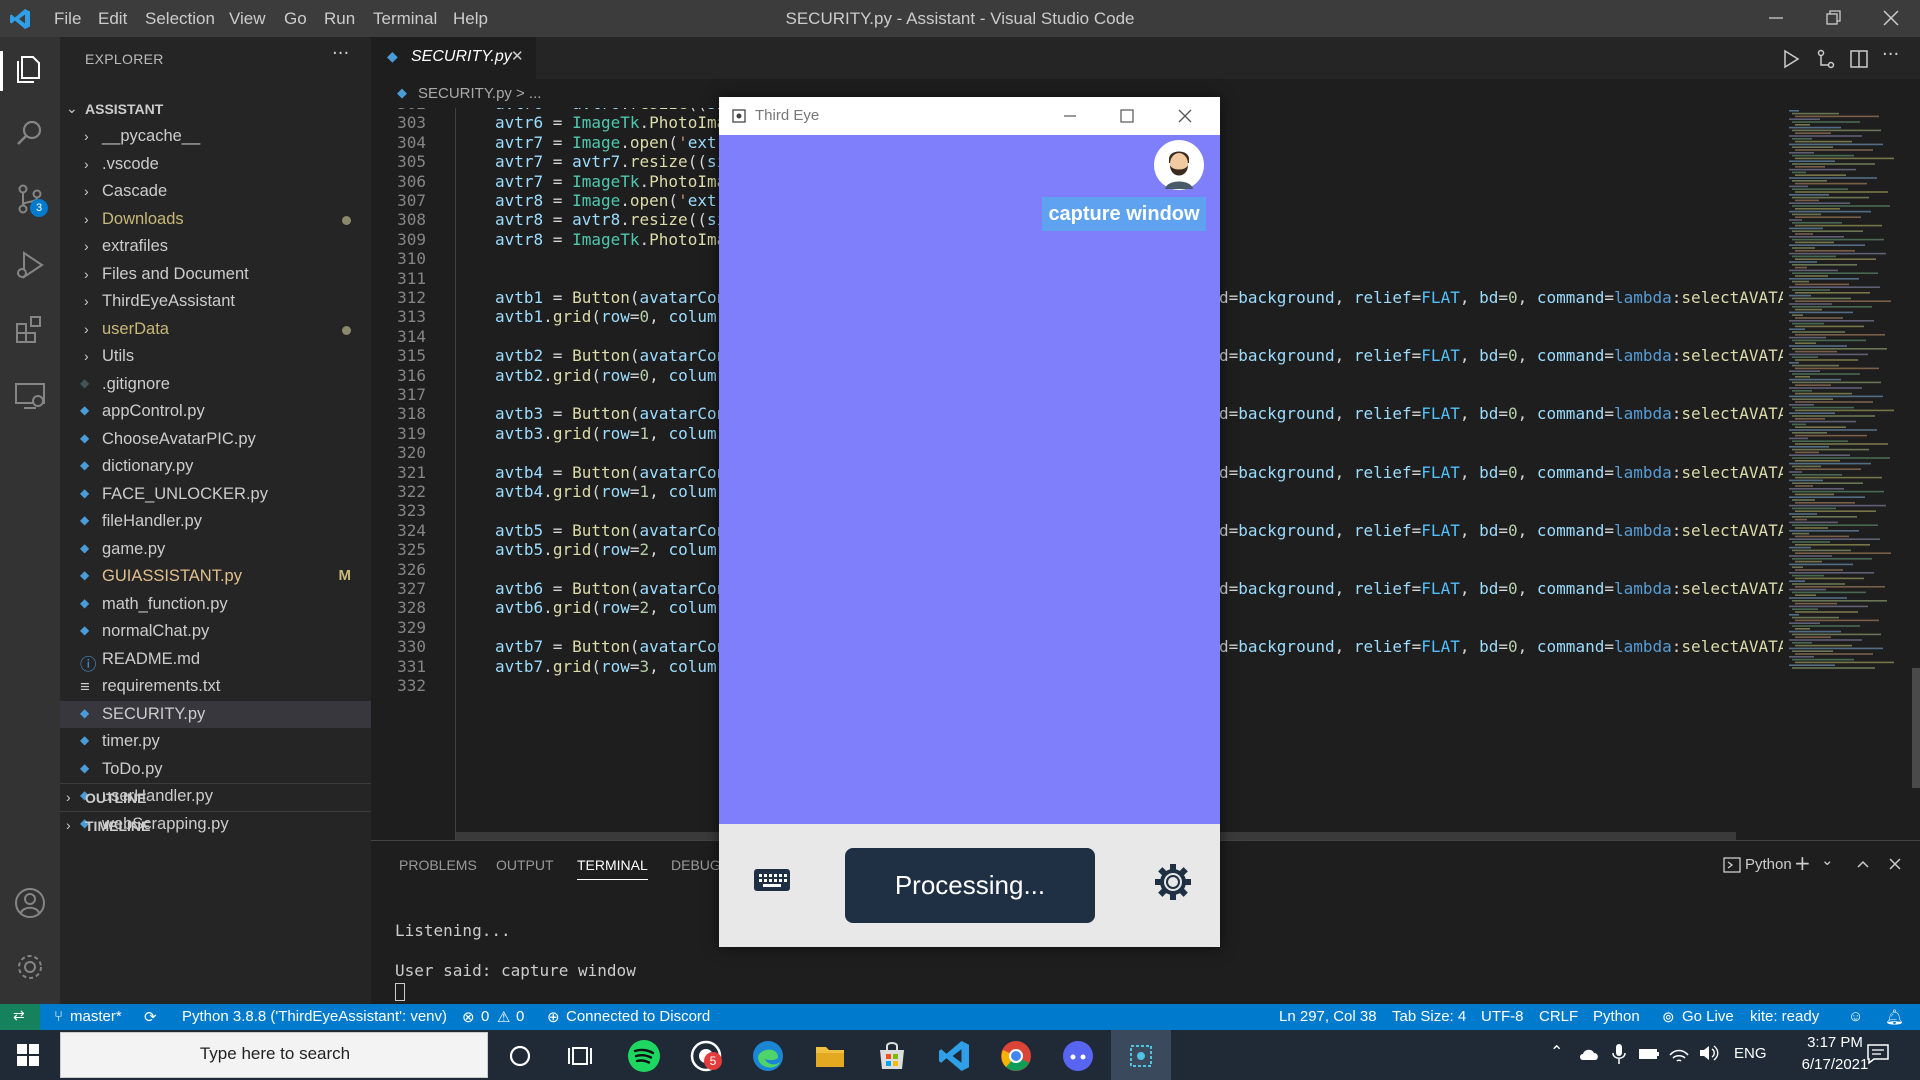  What do you see at coordinates (150, 1017) in the screenshot?
I see `sync-icon: ⟳` at bounding box center [150, 1017].